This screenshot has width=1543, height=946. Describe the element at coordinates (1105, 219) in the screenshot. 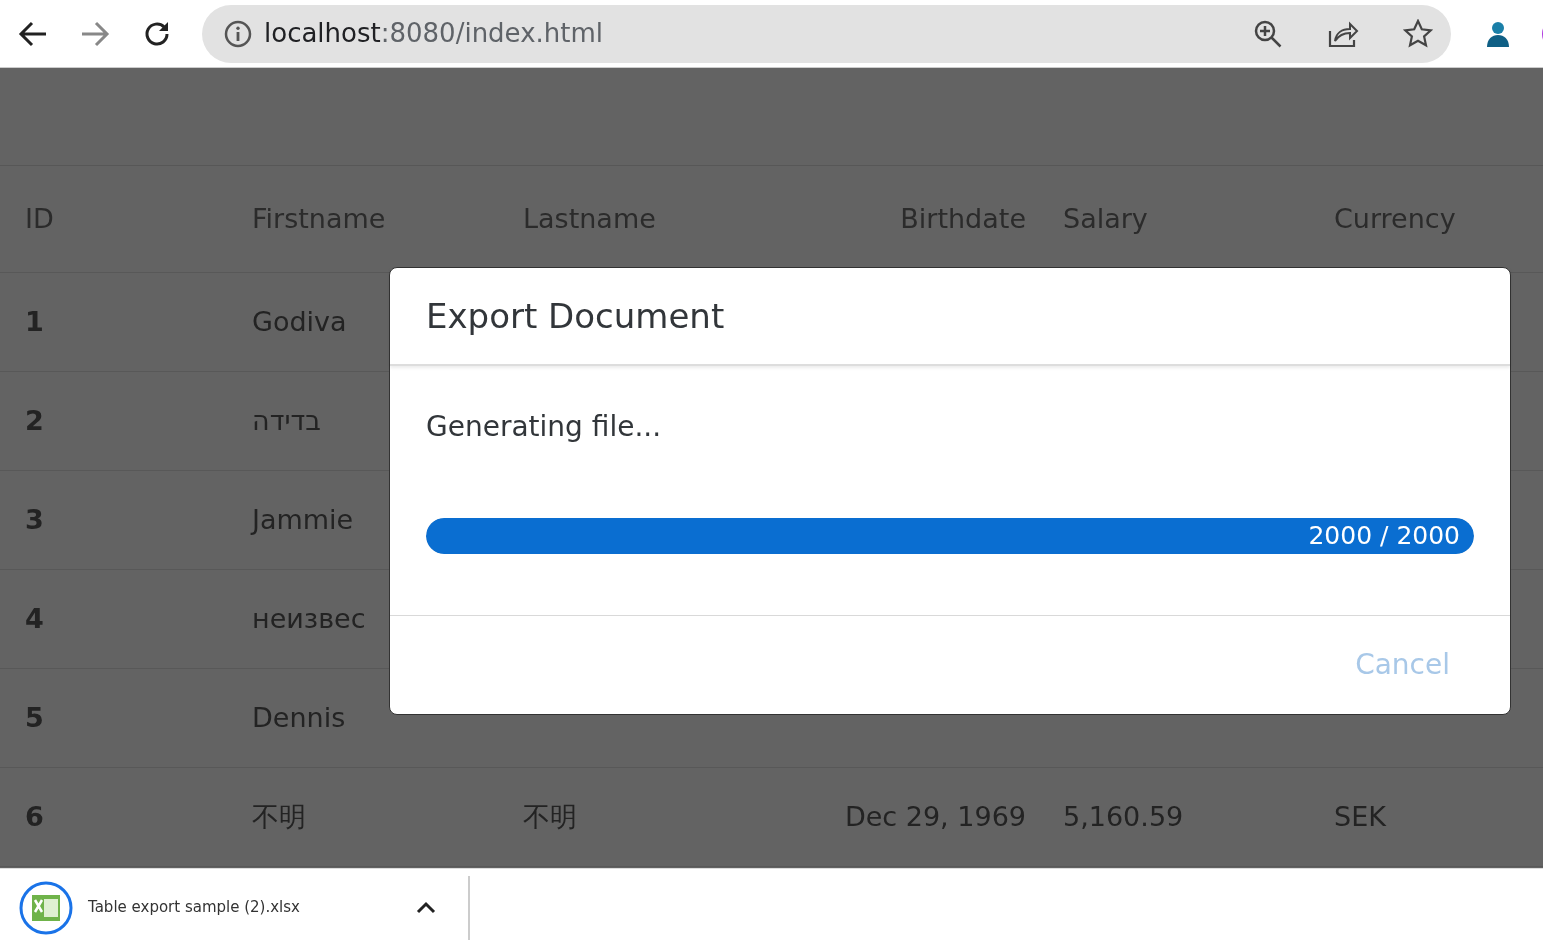

I see `column-header: Salary` at that location.